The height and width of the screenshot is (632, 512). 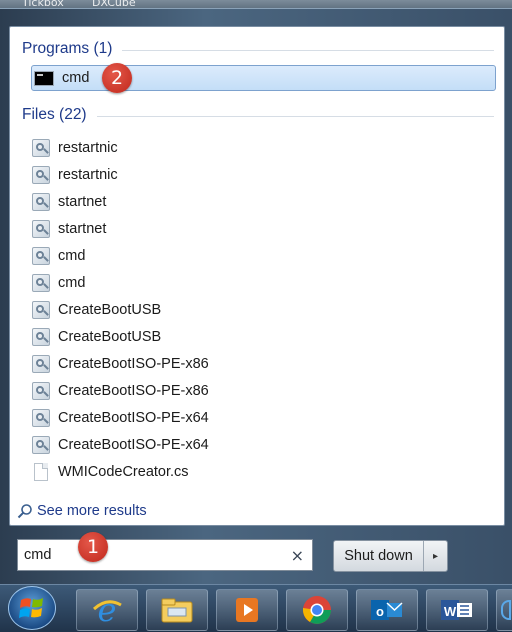 I want to click on shutdown-button-group: Shut down ▸, so click(x=390, y=556).